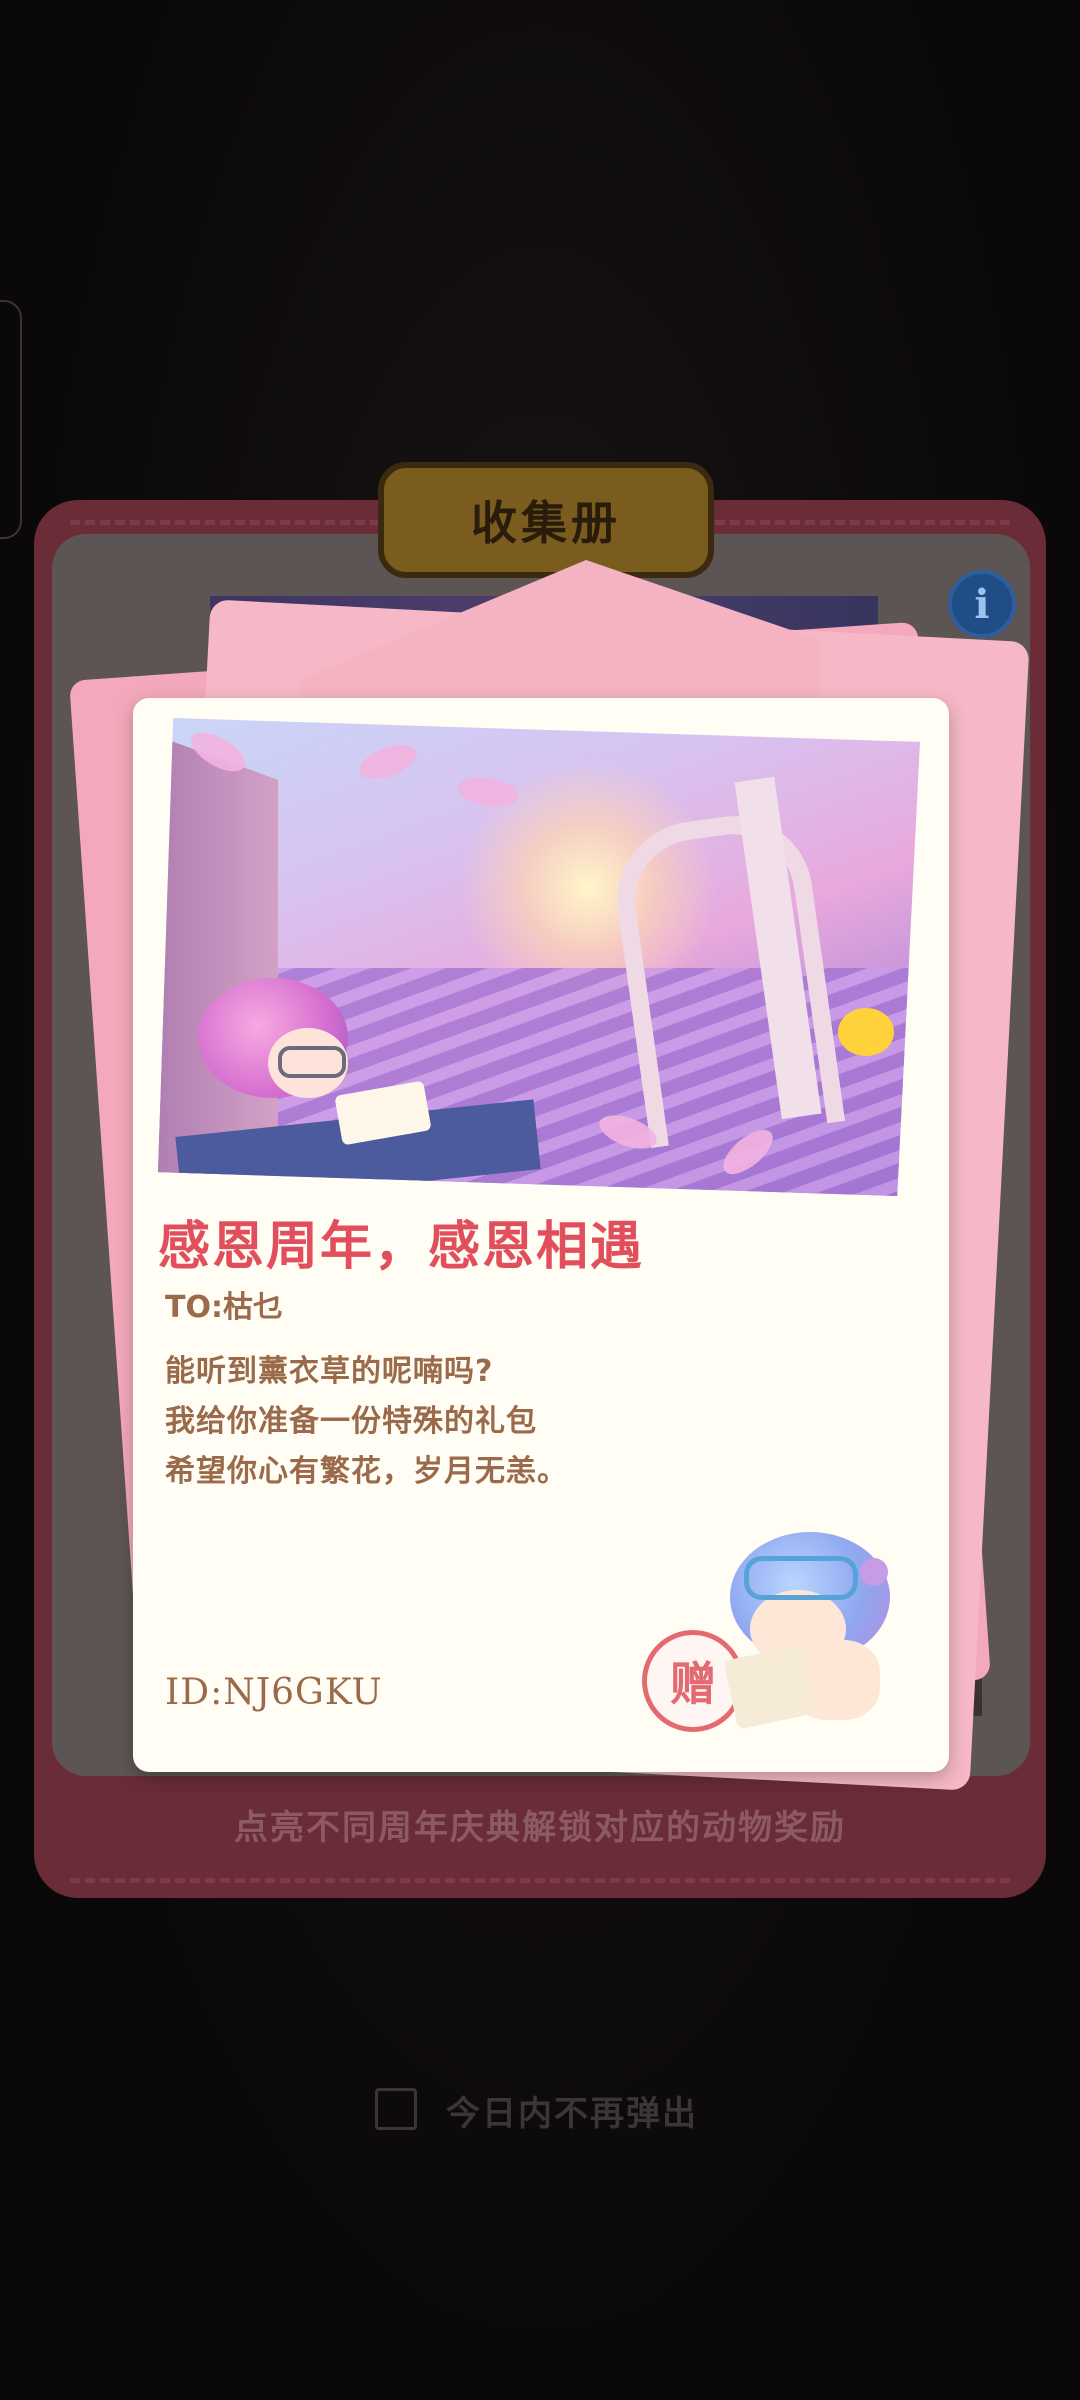  I want to click on collection-footer-text: 点亮不同周年庆典解锁对应的动物奖励, so click(540, 1828).